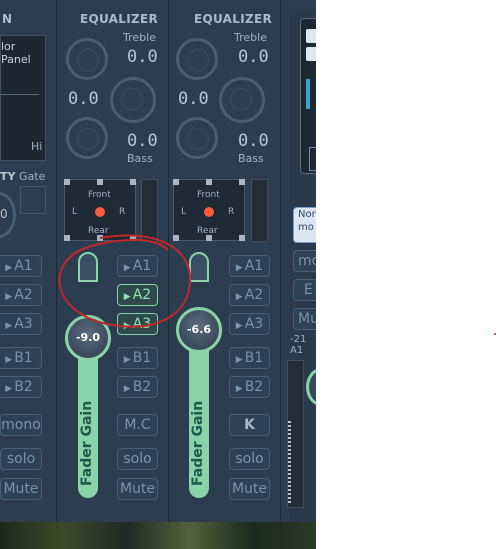 The height and width of the screenshot is (549, 499). What do you see at coordinates (158, 535) in the screenshot?
I see `background-photo-strip` at bounding box center [158, 535].